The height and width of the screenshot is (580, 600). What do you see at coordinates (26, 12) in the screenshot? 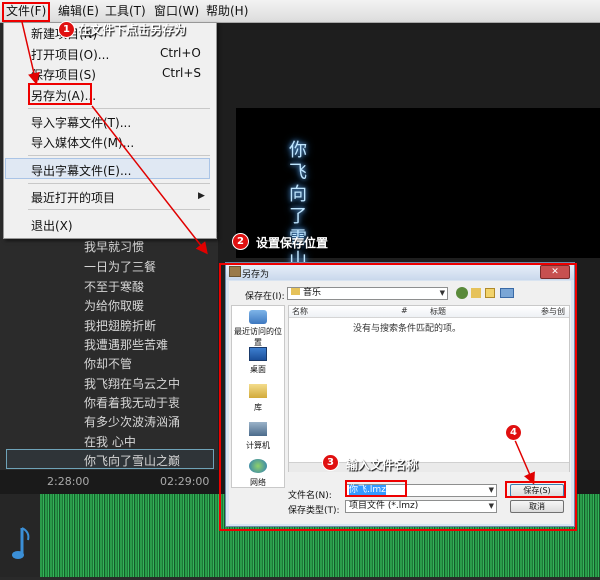
I see `highlight-file-menu` at bounding box center [26, 12].